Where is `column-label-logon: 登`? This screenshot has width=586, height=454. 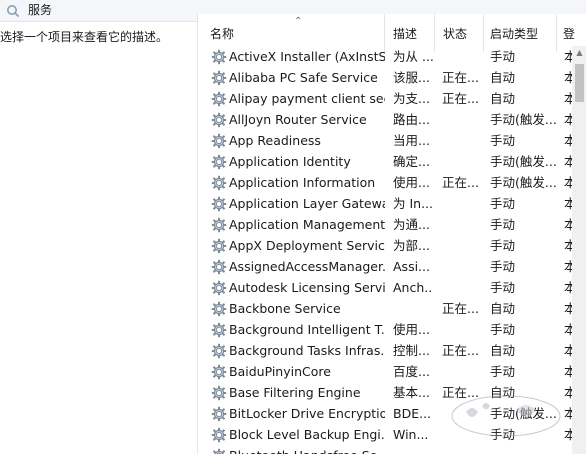
column-label-logon: 登 is located at coordinates (569, 34).